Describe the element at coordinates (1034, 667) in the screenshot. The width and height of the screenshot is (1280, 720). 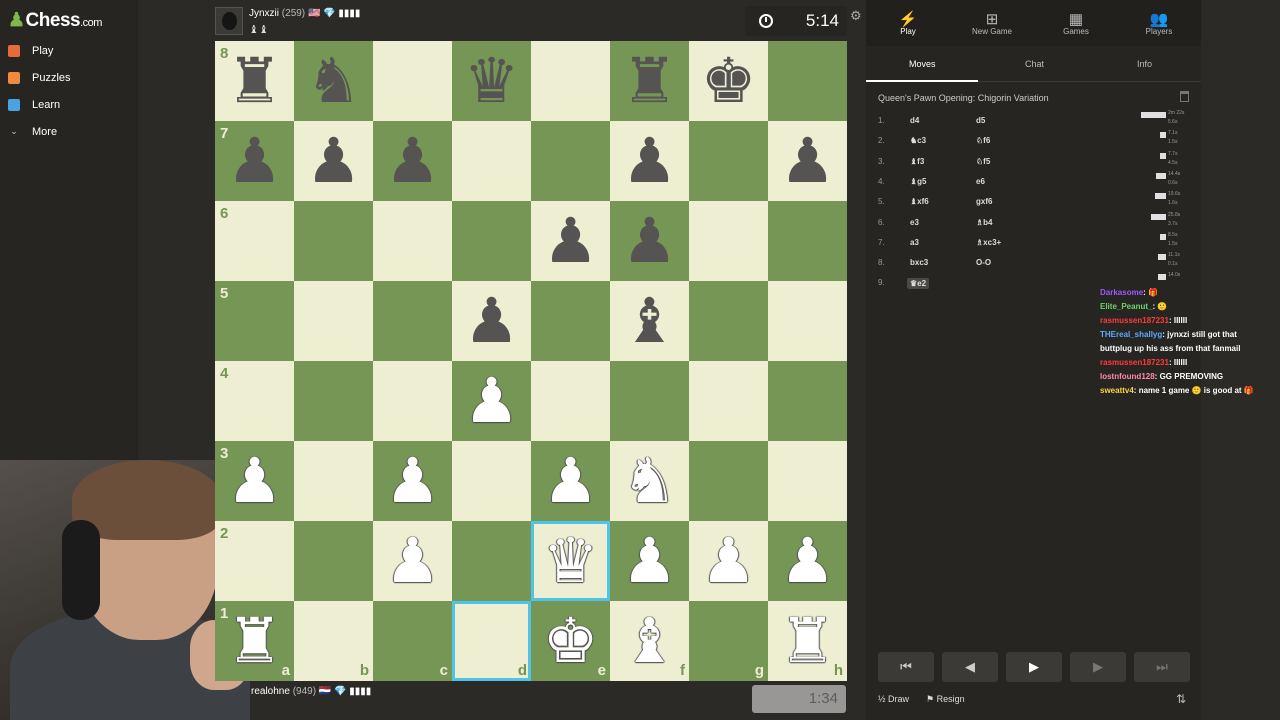
I see `play-button: ▶` at that location.